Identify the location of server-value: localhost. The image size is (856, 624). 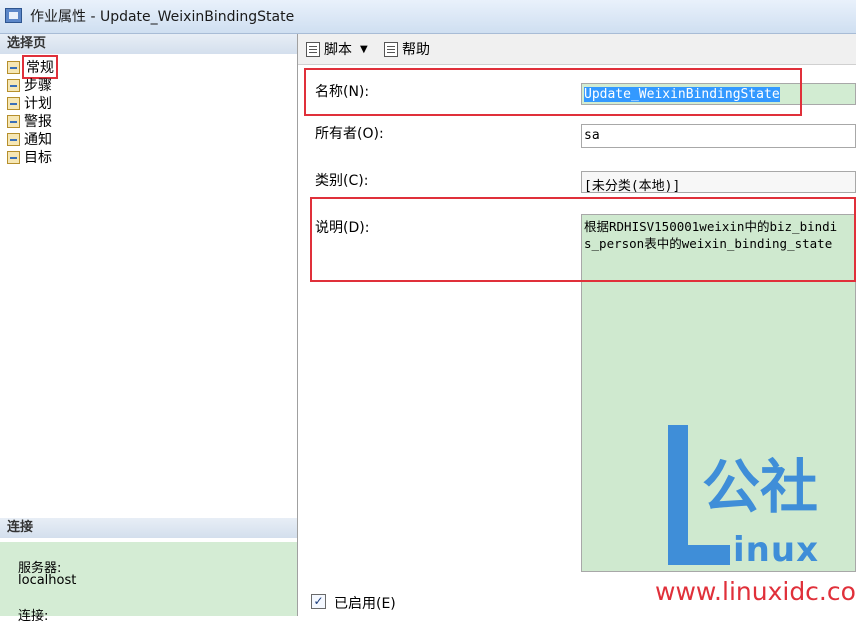
(47, 580).